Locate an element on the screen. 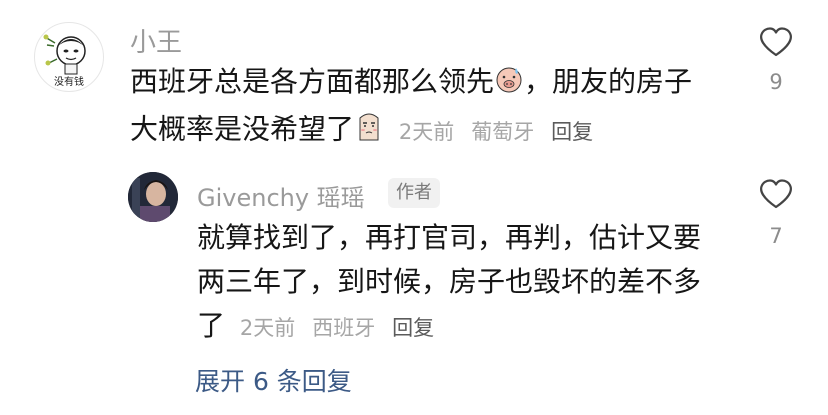  reply-text-part: 了 is located at coordinates (211, 325).